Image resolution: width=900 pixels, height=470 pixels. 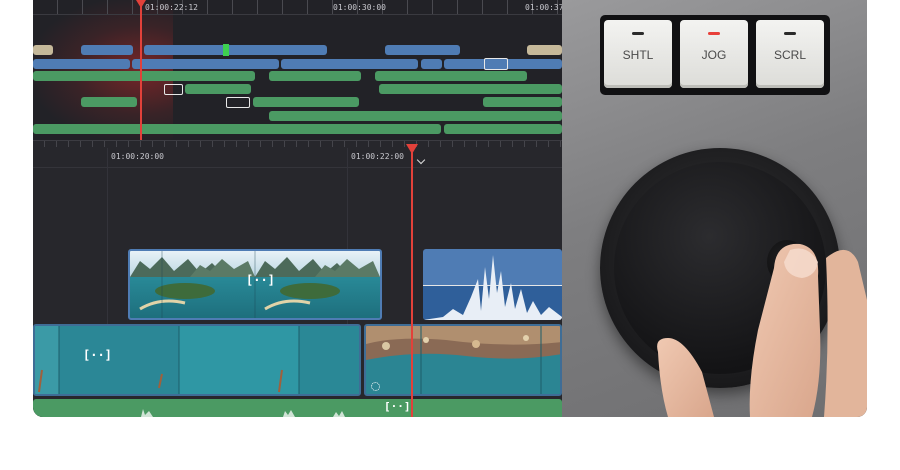 I want to click on playhead-glow, so click(x=103, y=70).